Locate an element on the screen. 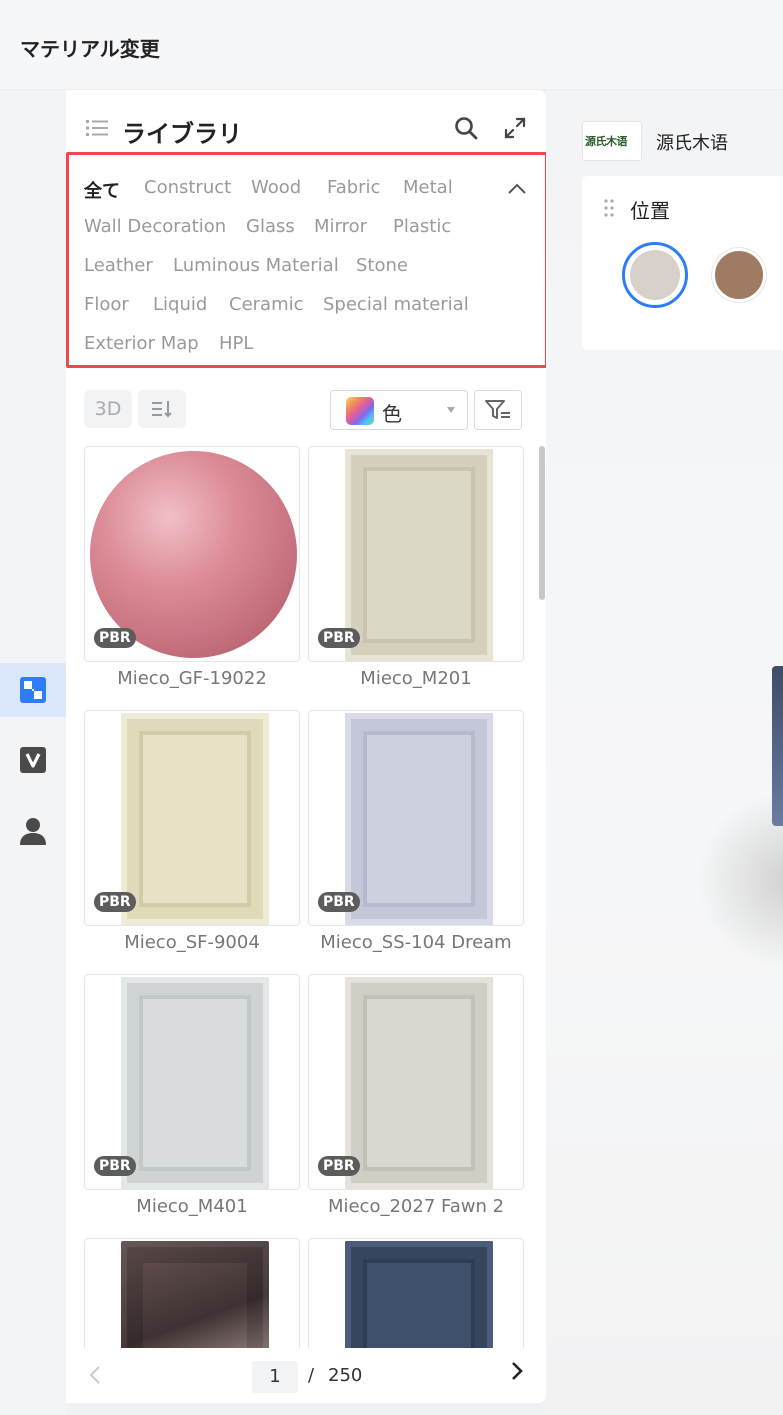 The image size is (783, 1415). color-filter-select: 色 is located at coordinates (399, 410).